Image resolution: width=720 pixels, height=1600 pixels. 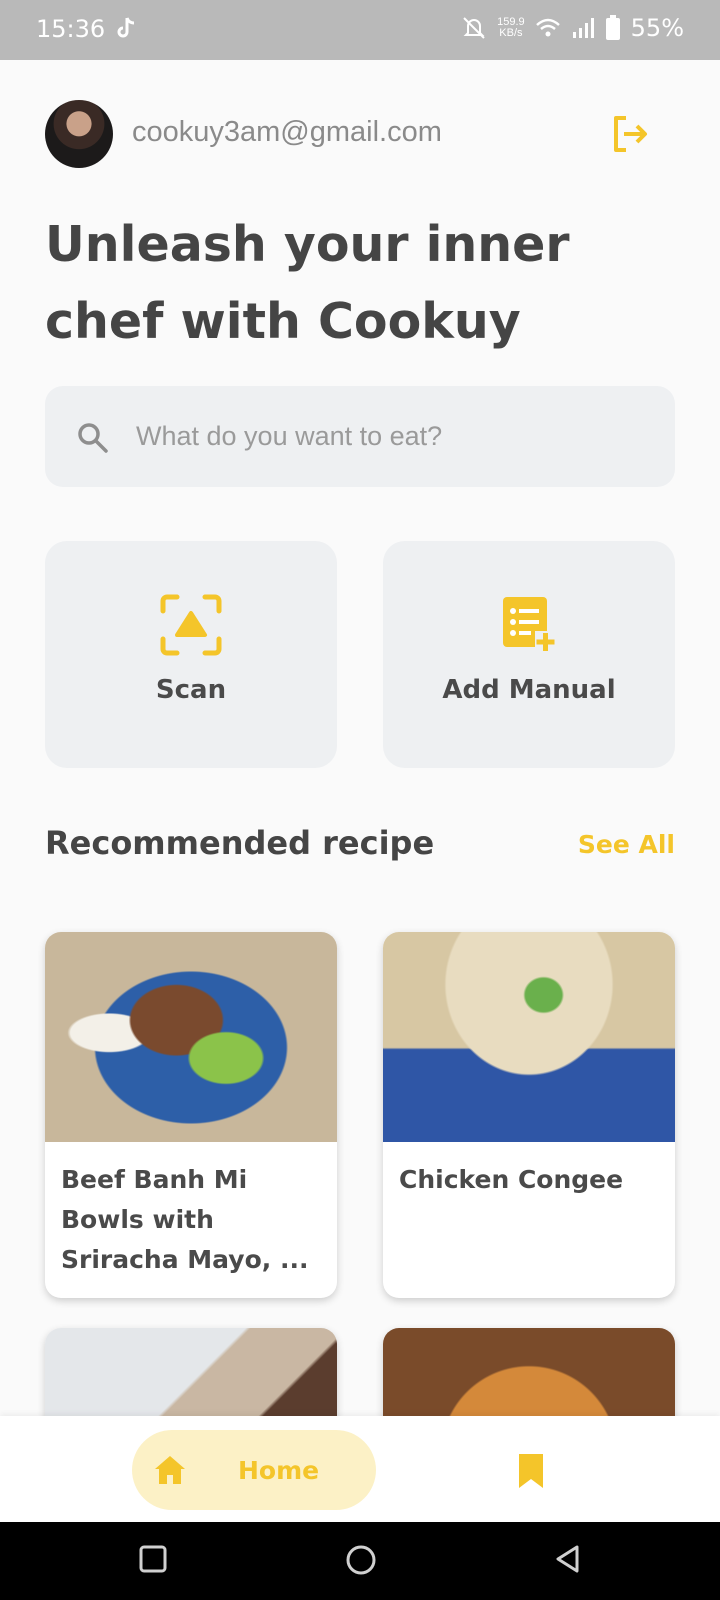 What do you see at coordinates (376, 436) in the screenshot?
I see `search-input` at bounding box center [376, 436].